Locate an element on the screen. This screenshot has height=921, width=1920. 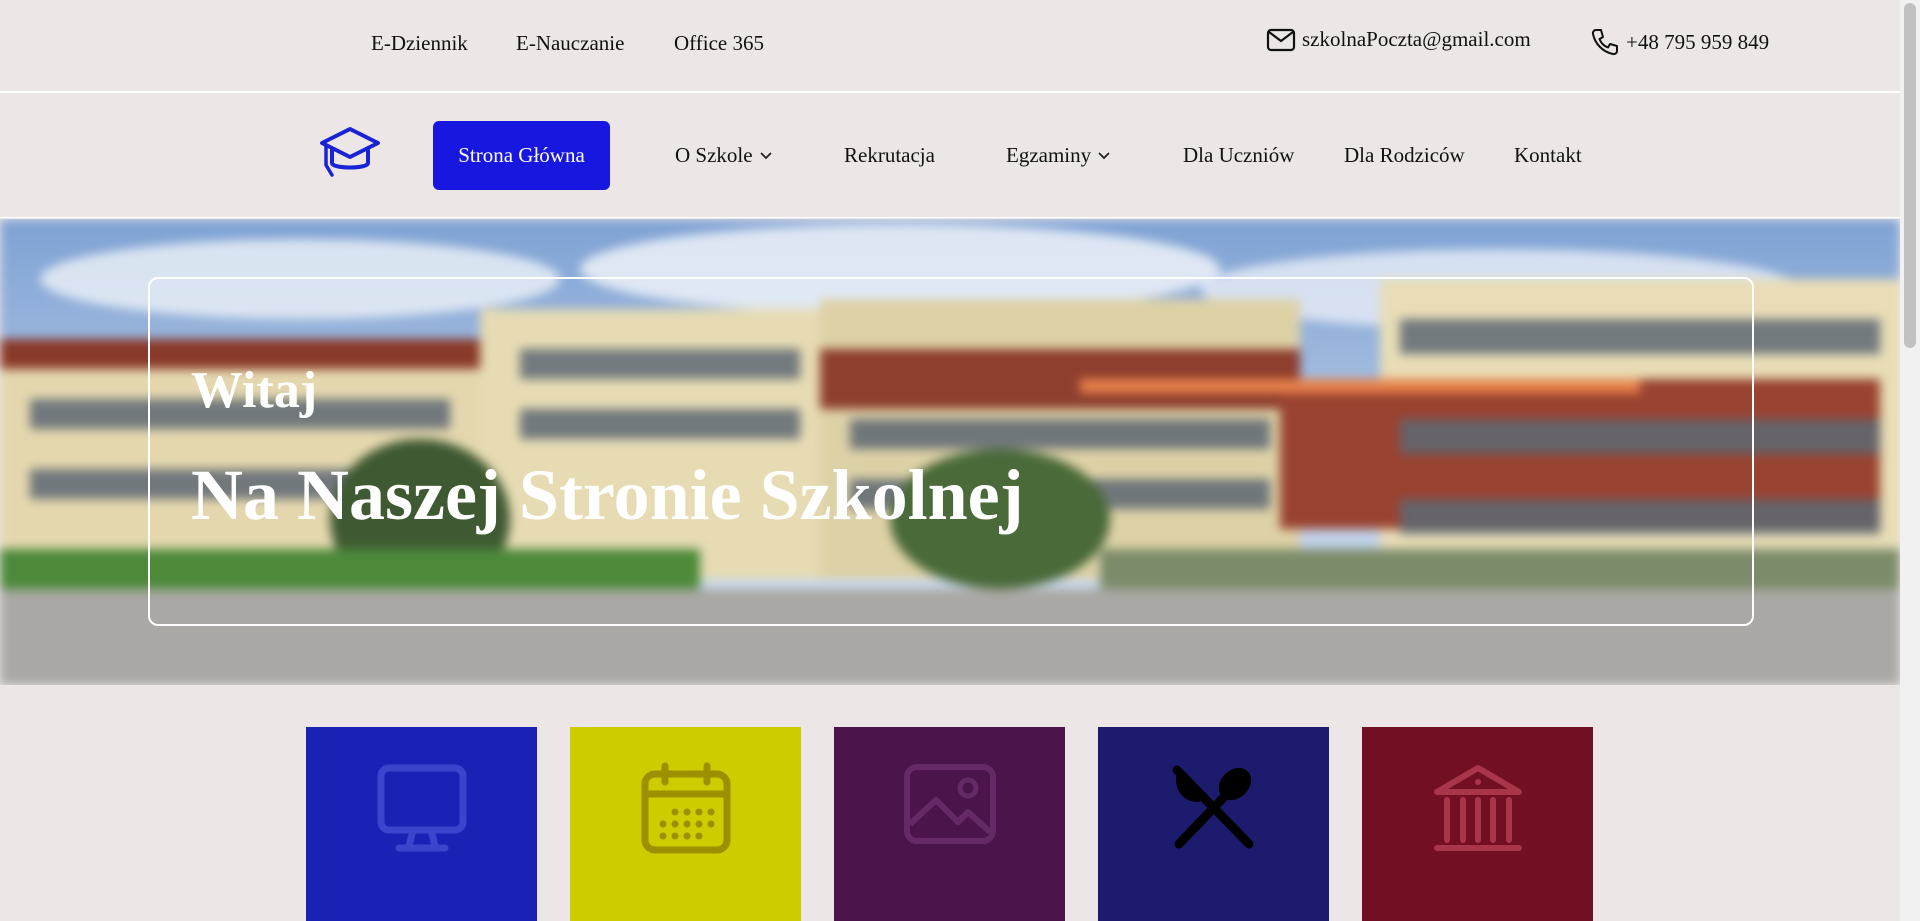
office-365-link: Office 365 is located at coordinates (719, 43).